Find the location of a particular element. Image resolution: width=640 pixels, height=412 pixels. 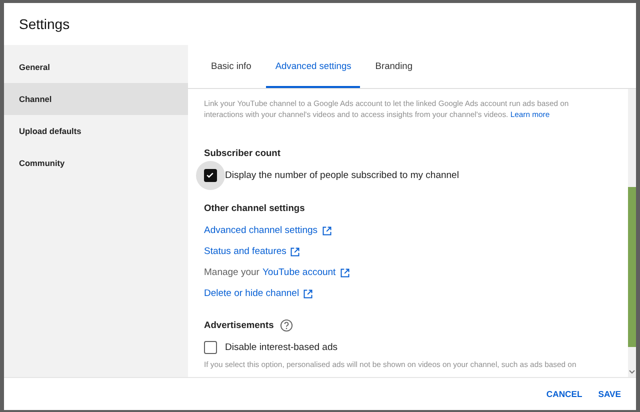

help-icon is located at coordinates (286, 325).